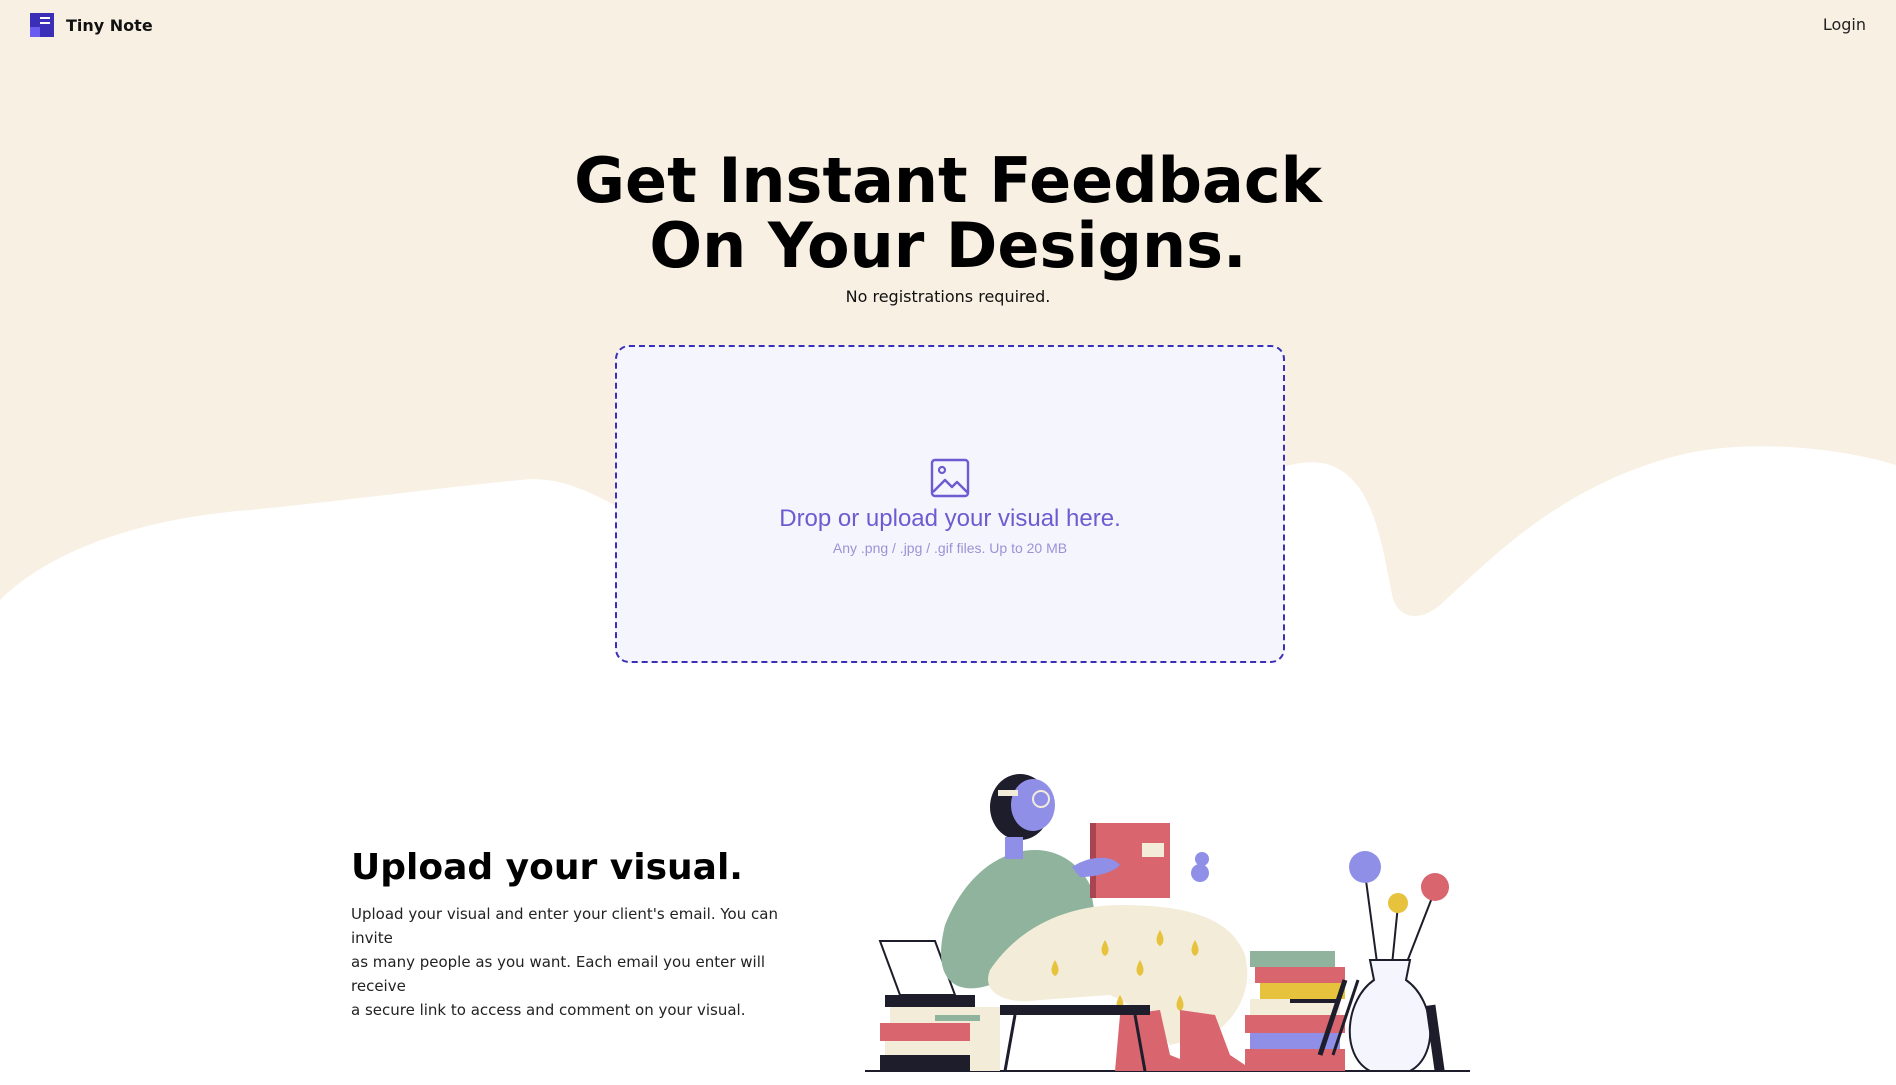  Describe the element at coordinates (950, 518) in the screenshot. I see `dropzone-title: Drop or upload your visual here.` at that location.